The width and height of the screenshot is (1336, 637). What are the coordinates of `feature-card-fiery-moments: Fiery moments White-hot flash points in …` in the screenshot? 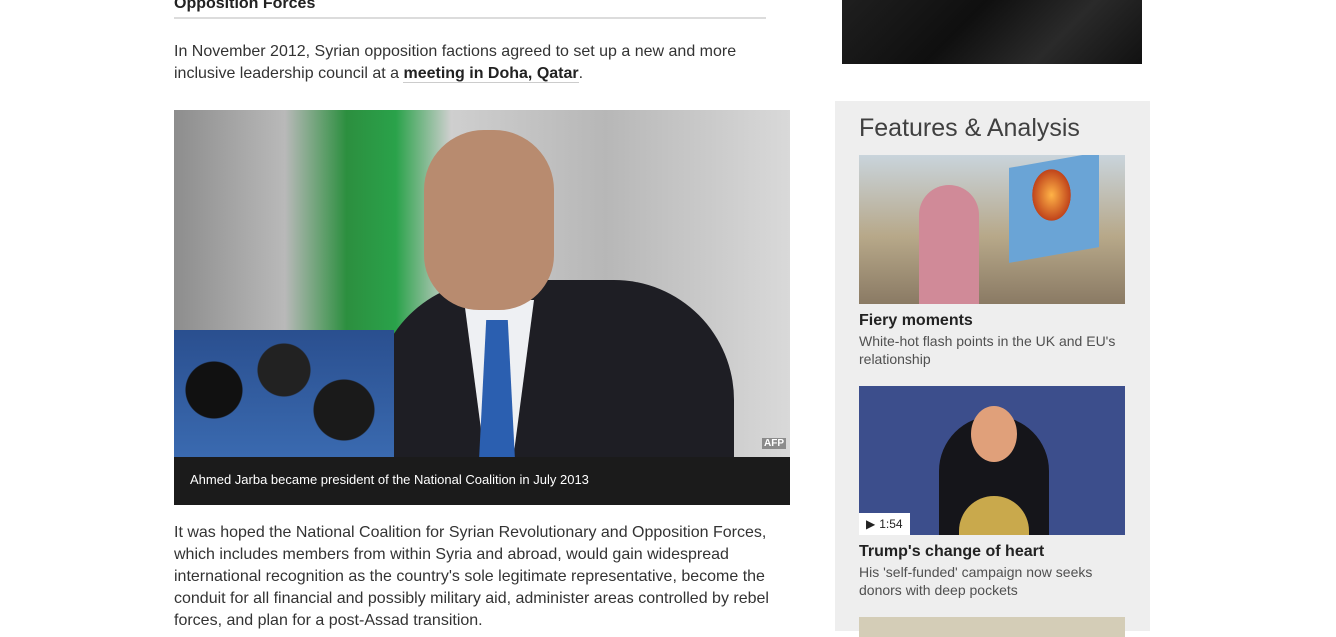 It's located at (992, 261).